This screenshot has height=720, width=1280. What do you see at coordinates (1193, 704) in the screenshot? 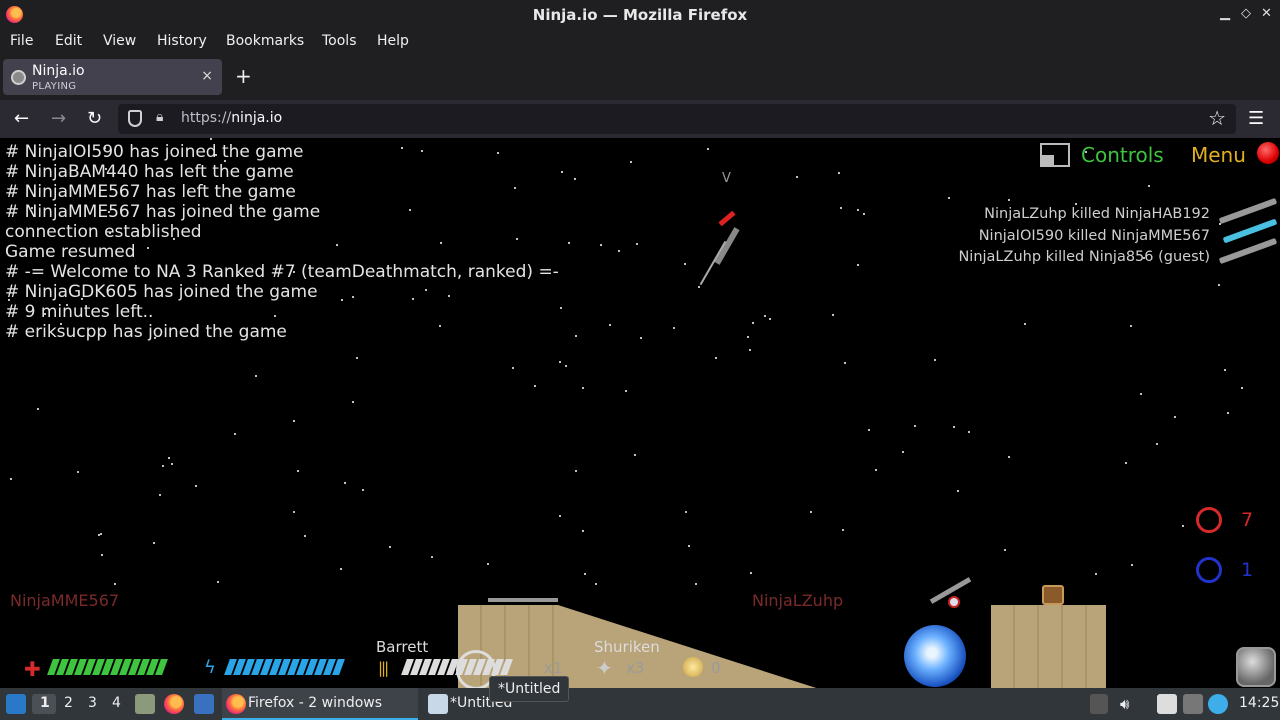
I see `display-icon` at bounding box center [1193, 704].